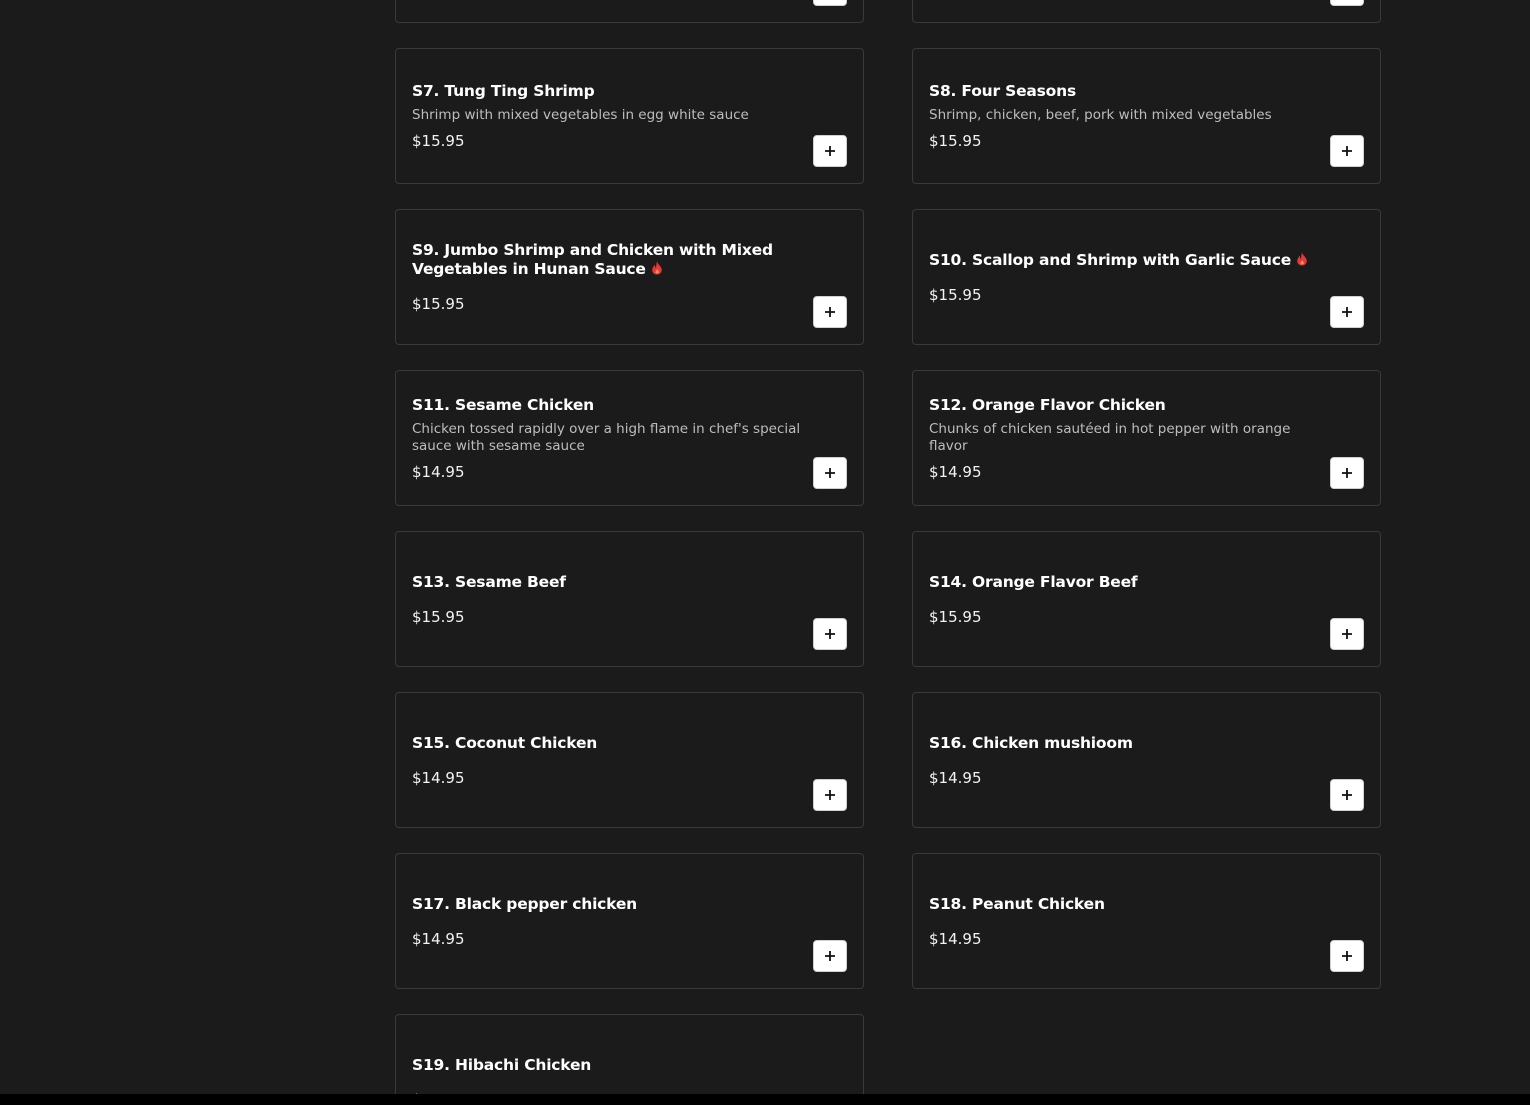  Describe the element at coordinates (629, 760) in the screenshot. I see `menu-item-card: S15. Coconut Chicken $14.95` at that location.